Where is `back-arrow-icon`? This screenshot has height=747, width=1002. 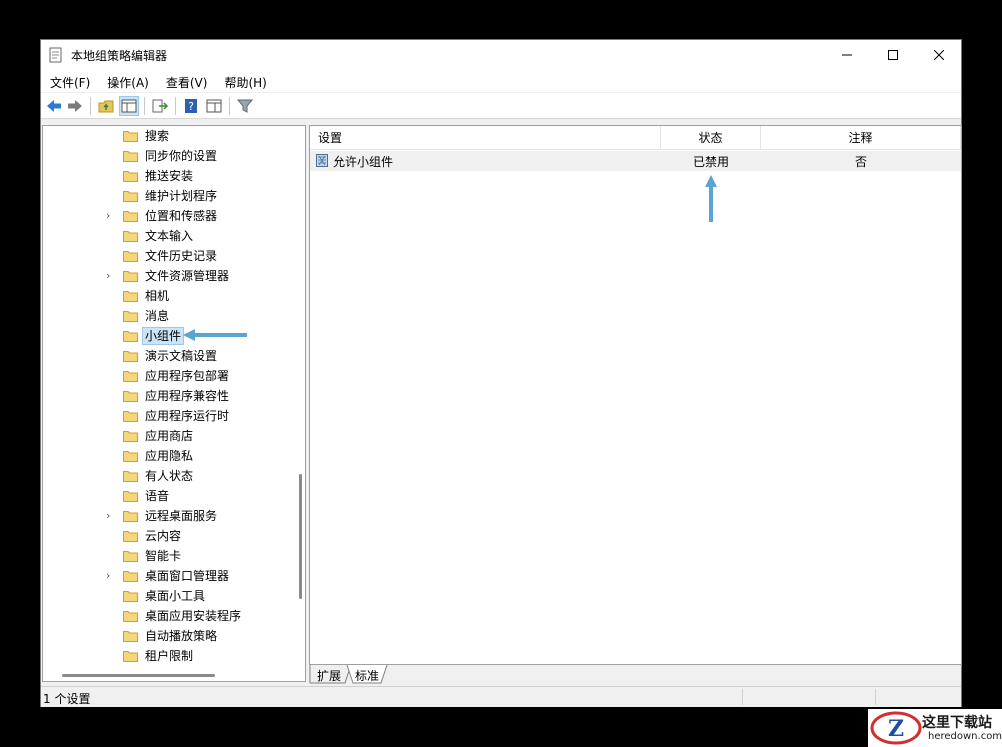
back-arrow-icon is located at coordinates (54, 106).